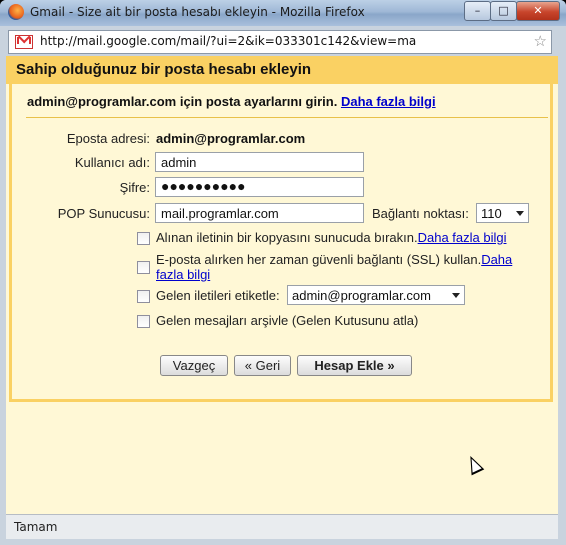 This screenshot has width=566, height=545. What do you see at coordinates (143, 238) in the screenshot?
I see `leave-copy-checkbox` at bounding box center [143, 238].